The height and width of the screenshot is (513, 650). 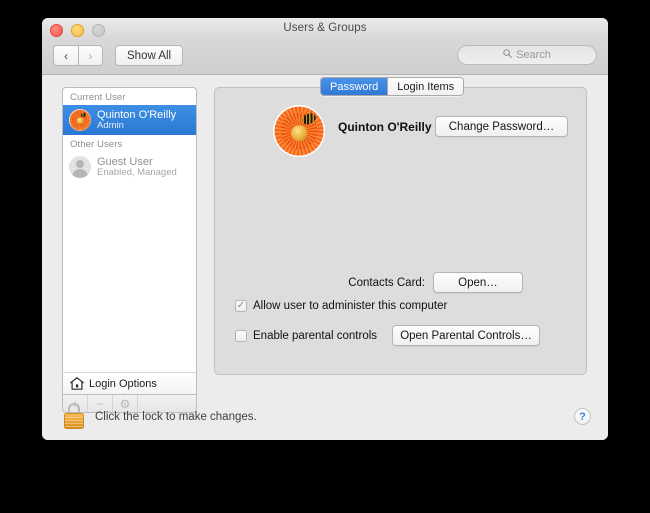 I want to click on sidebar-item-text: Guest User Enabled, Managed, so click(x=137, y=167).